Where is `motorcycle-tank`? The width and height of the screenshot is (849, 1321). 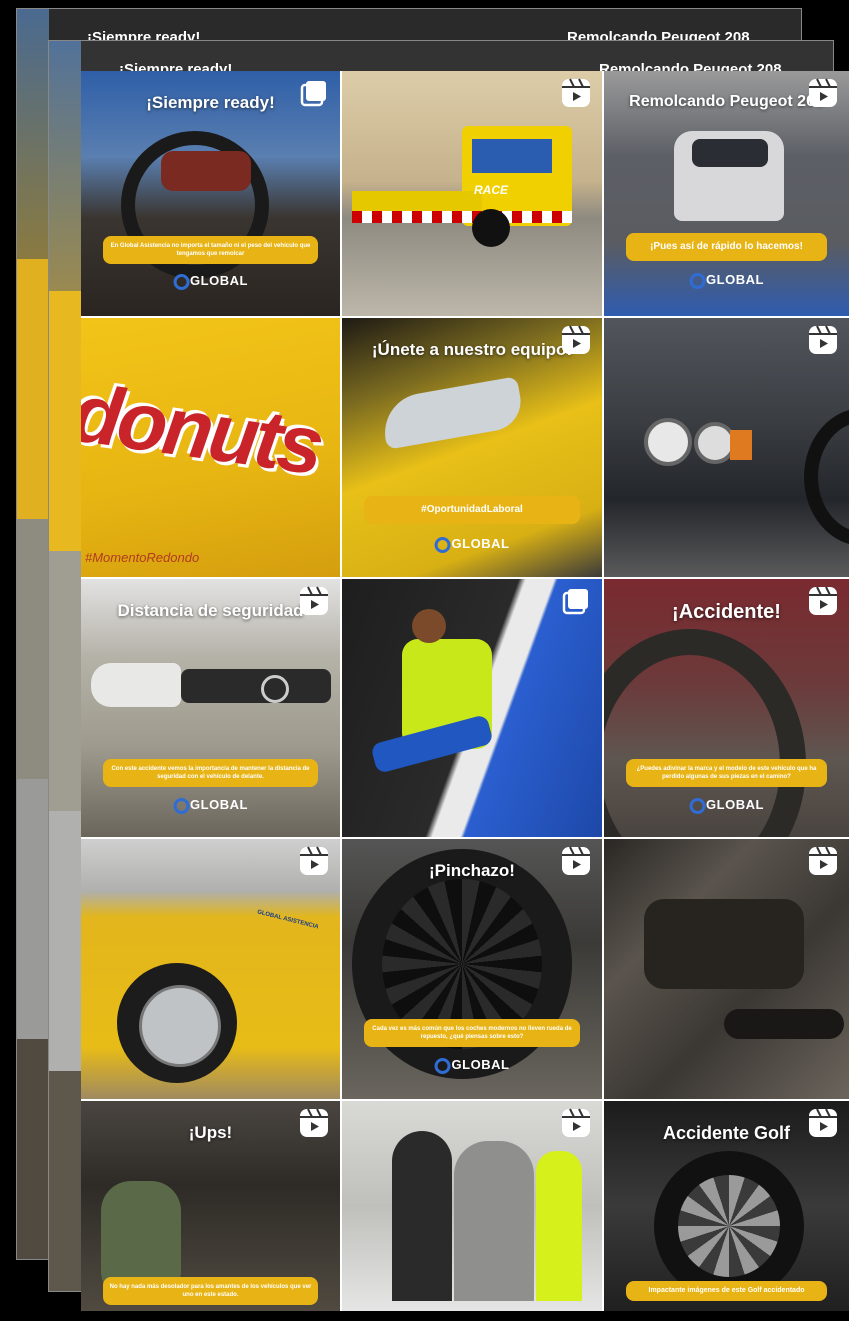 motorcycle-tank is located at coordinates (206, 171).